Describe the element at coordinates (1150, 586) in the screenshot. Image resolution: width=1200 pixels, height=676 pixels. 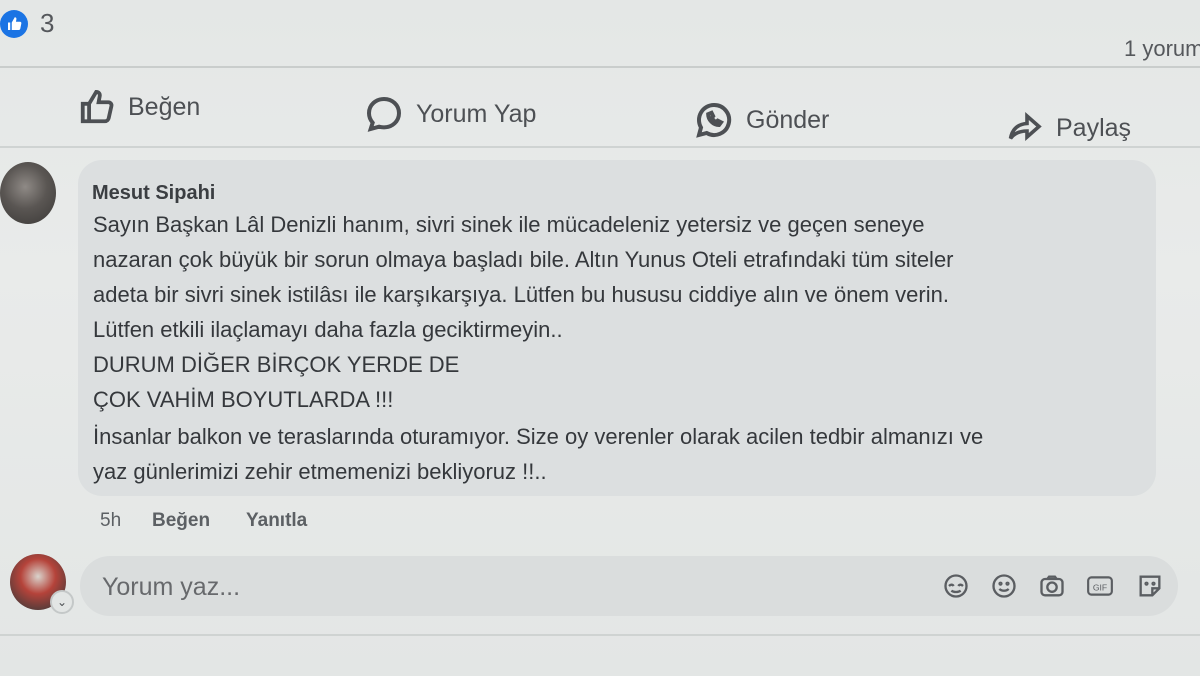
I see `sticker-icon` at that location.